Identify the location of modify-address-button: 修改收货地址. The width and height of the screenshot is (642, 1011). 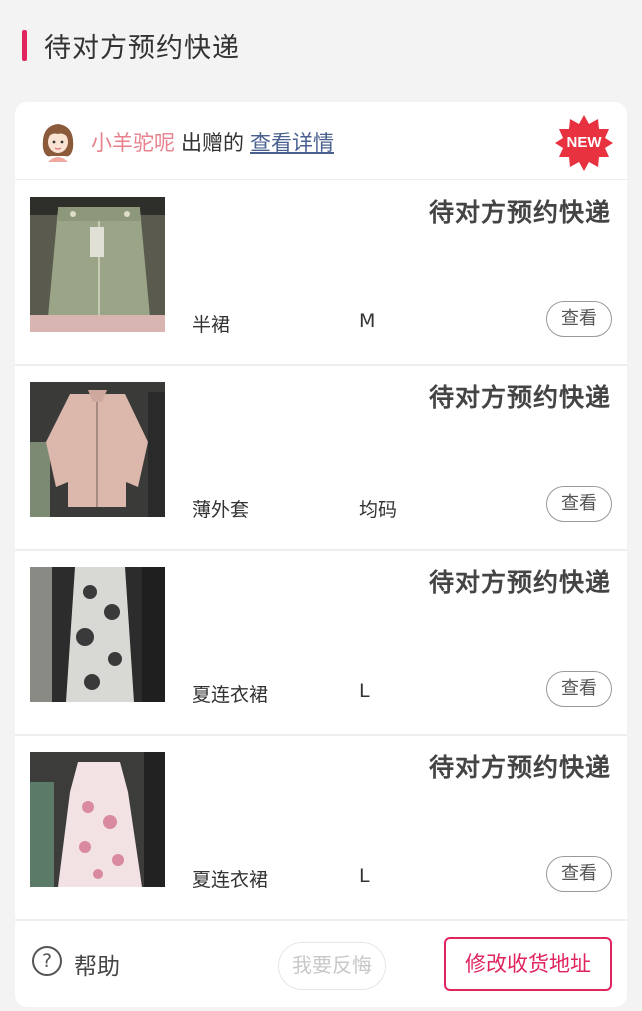
(528, 964).